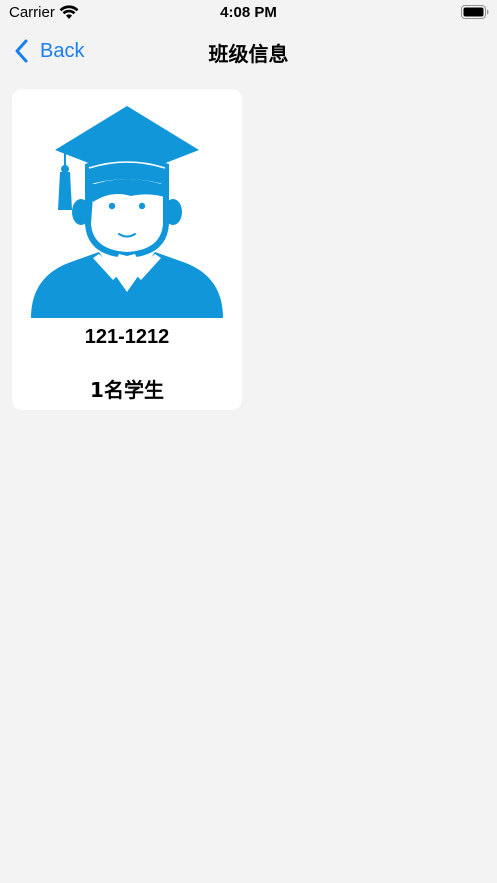 The image size is (497, 883). Describe the element at coordinates (248, 54) in the screenshot. I see `page-title: 班级信息` at that location.